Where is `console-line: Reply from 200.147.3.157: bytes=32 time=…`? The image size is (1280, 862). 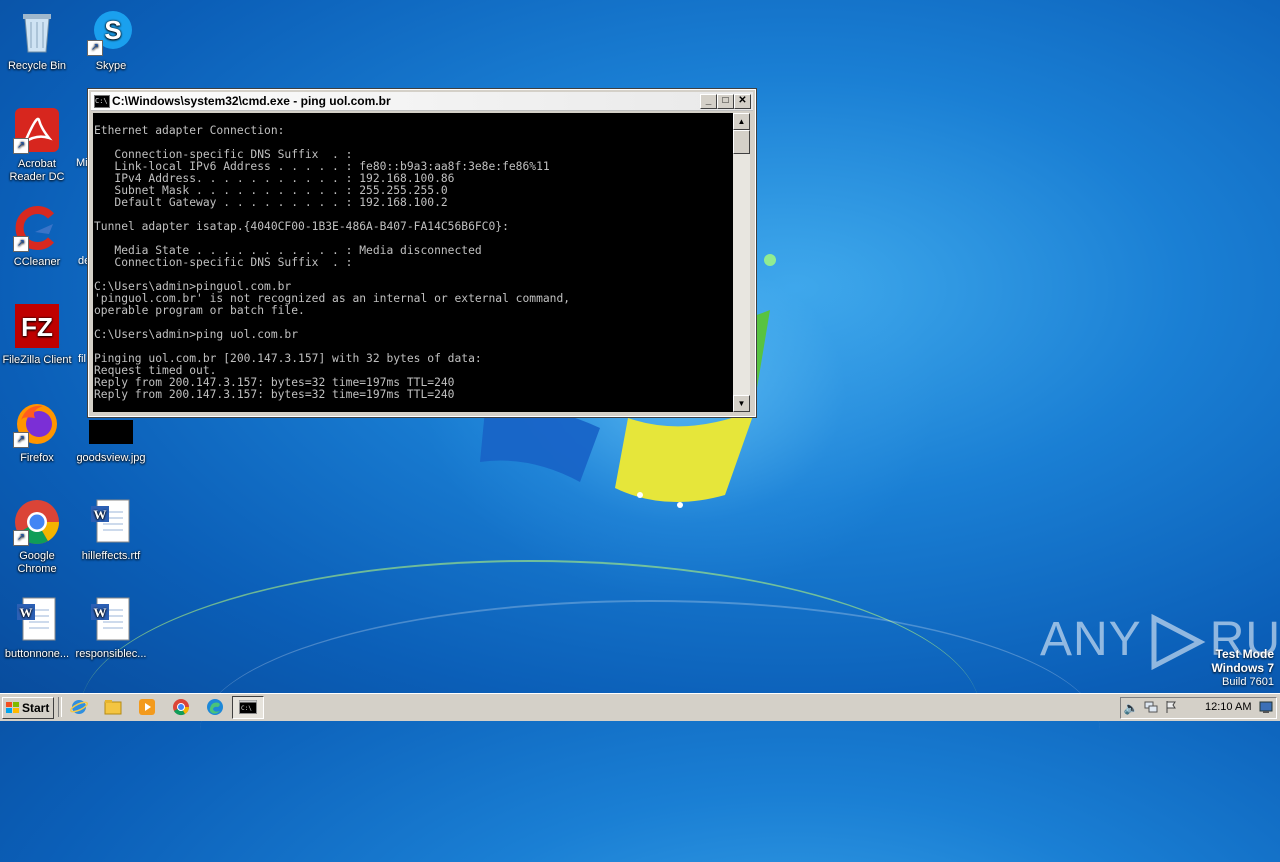
console-line: Reply from 200.147.3.157: bytes=32 time=… is located at coordinates (274, 394).